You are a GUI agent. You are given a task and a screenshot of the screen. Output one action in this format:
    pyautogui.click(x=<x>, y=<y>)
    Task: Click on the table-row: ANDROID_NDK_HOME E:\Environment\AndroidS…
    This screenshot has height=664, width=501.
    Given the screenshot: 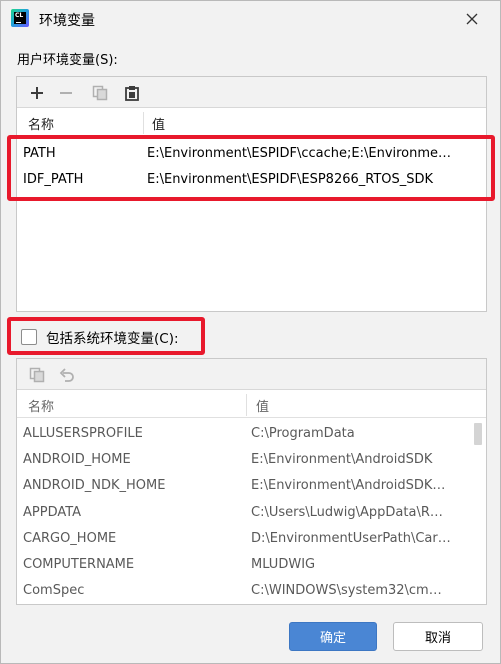 What is the action you would take?
    pyautogui.click(x=251, y=487)
    